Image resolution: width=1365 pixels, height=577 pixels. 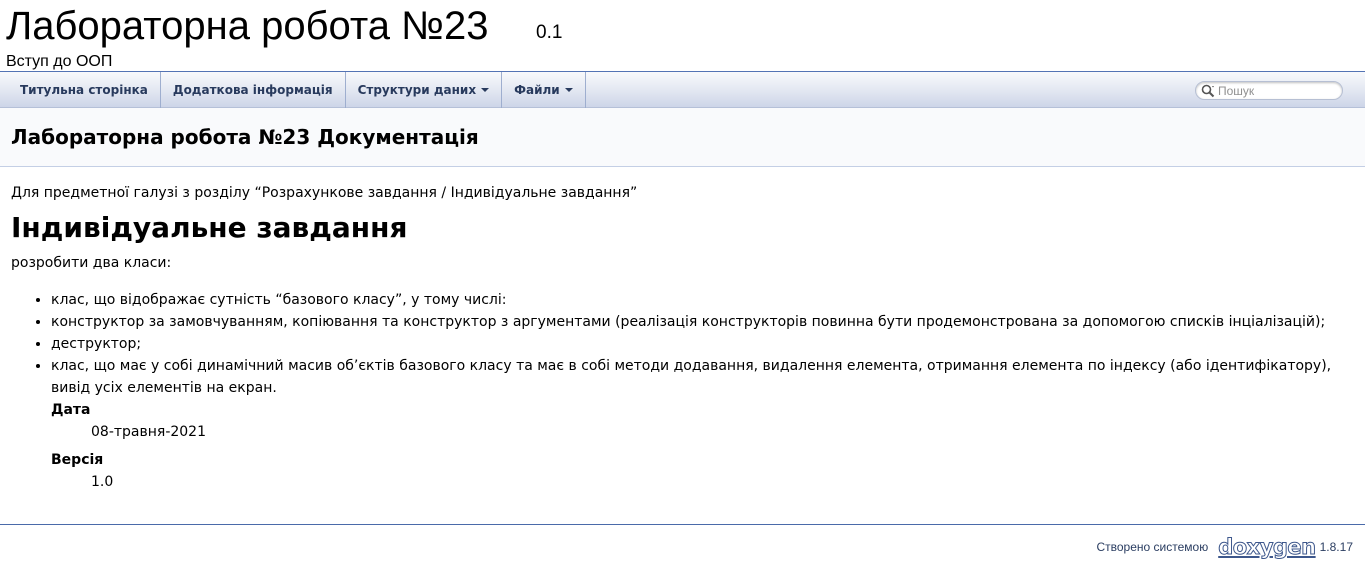 I want to click on version-label: Версія, so click(x=77, y=460).